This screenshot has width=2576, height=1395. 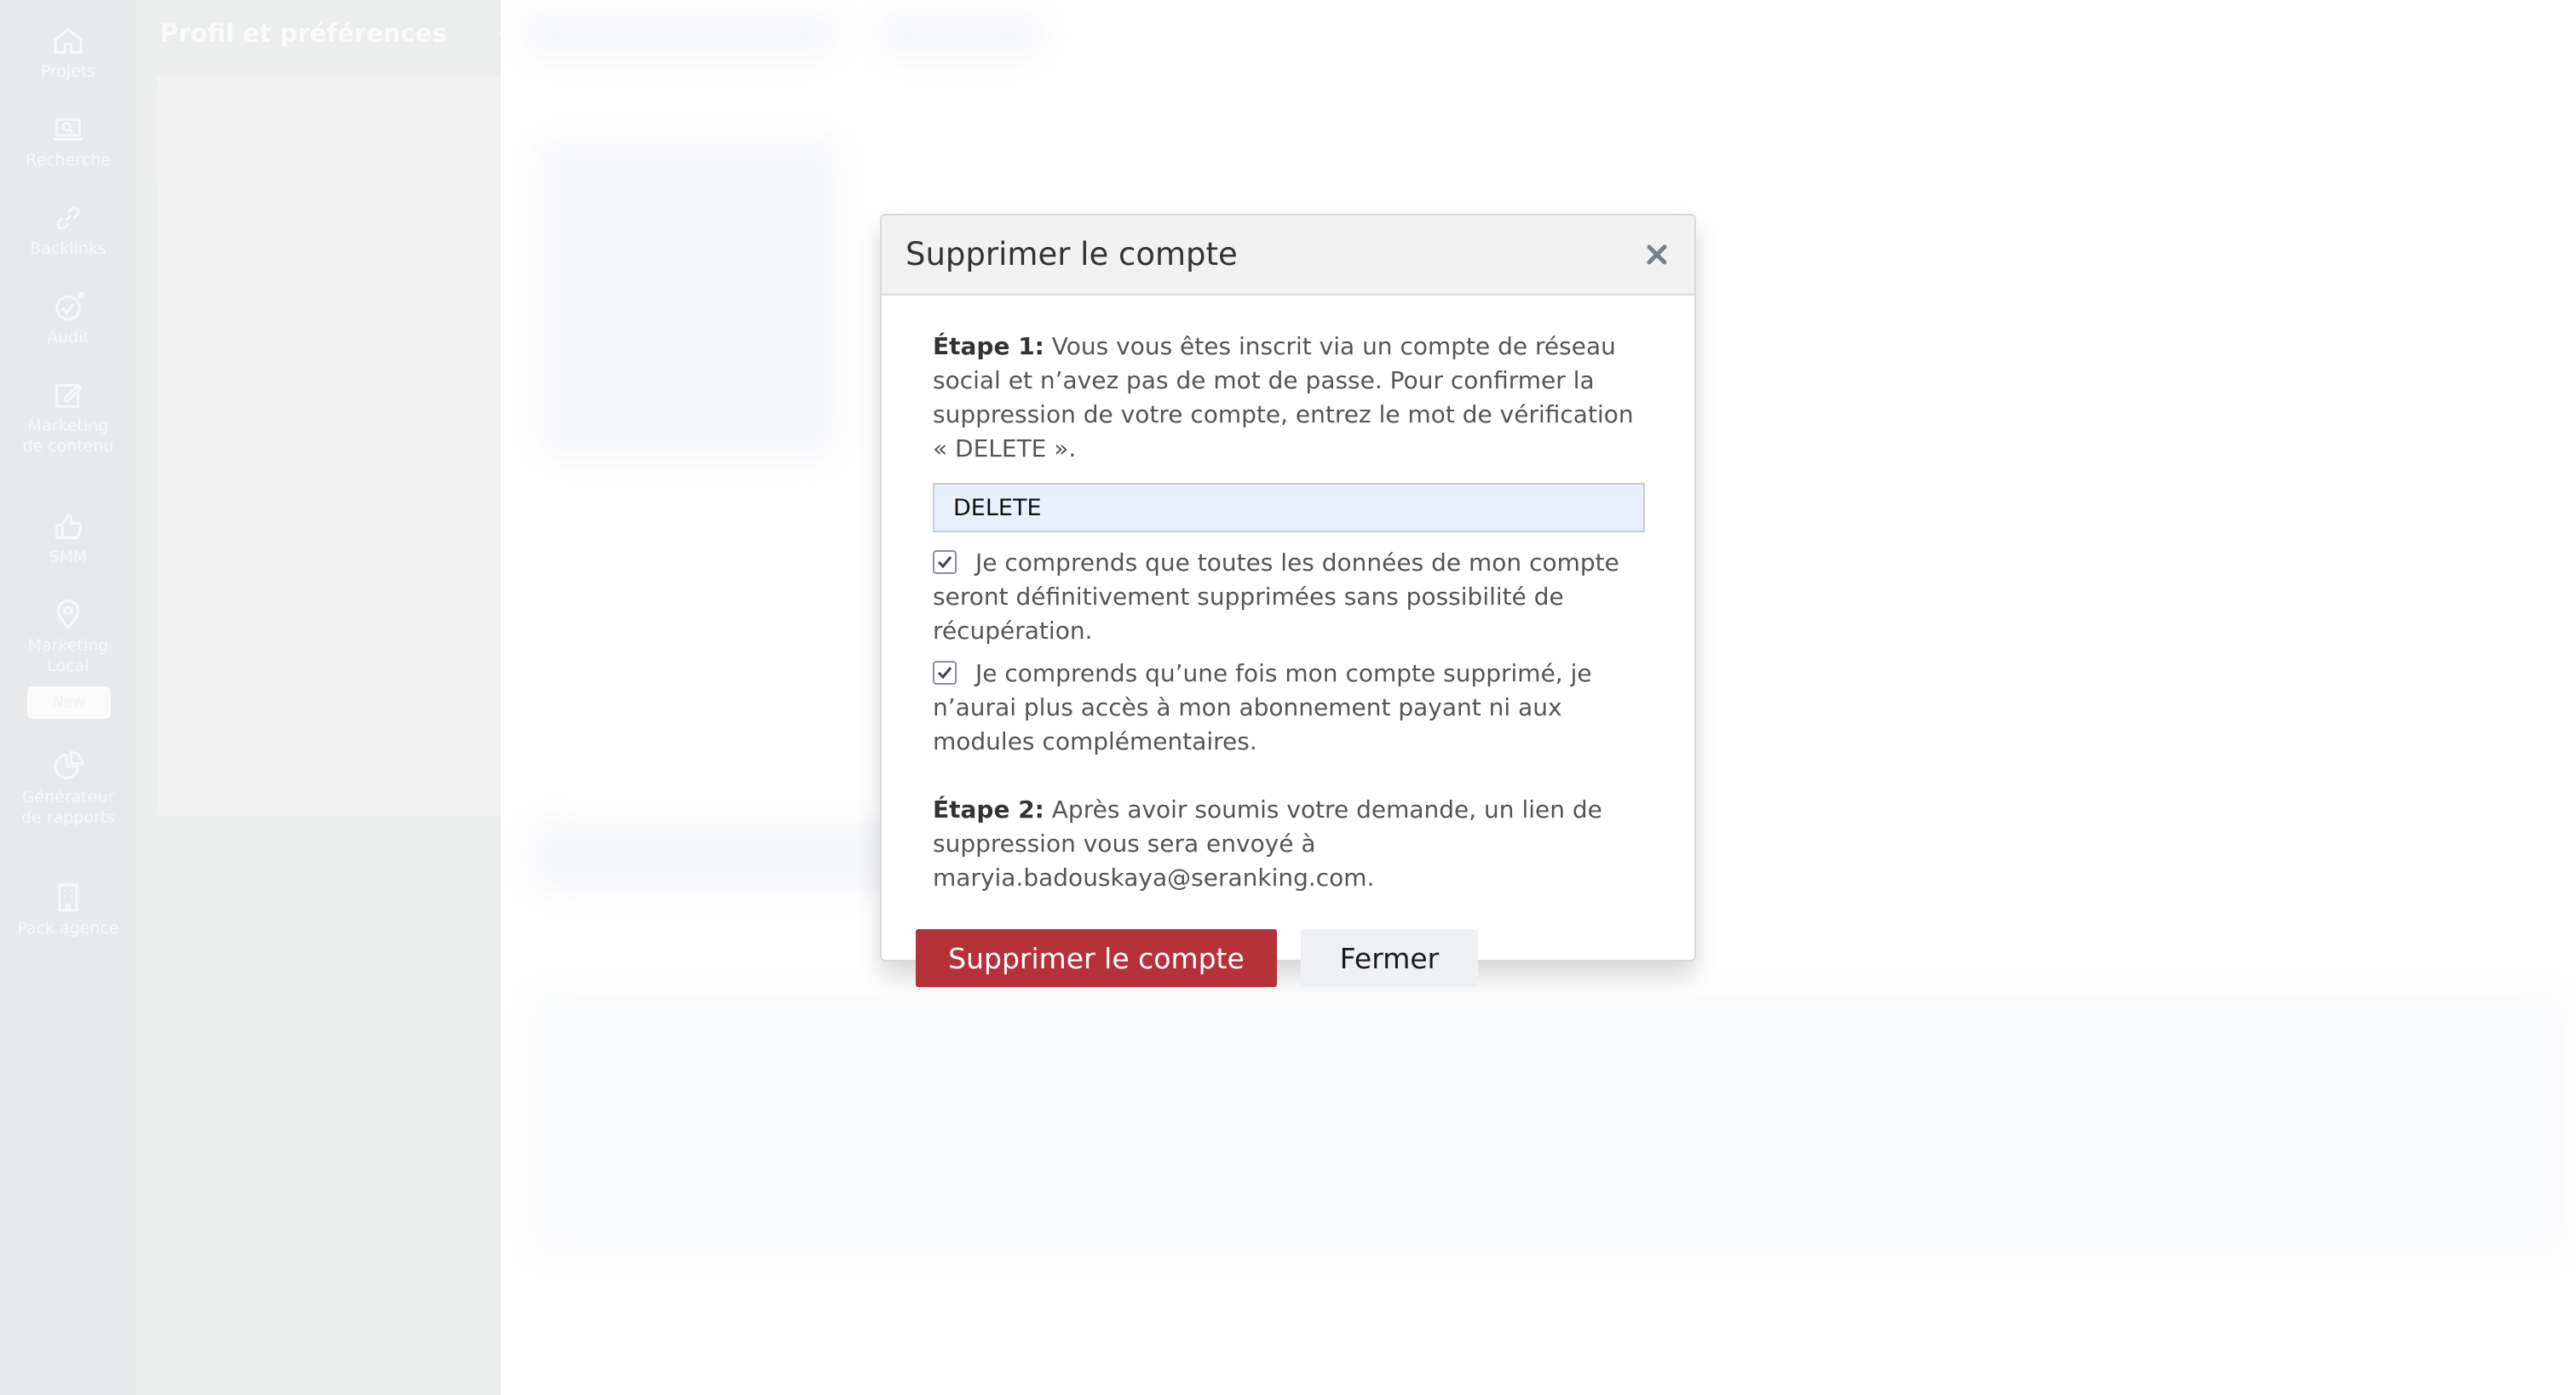 What do you see at coordinates (68, 160) in the screenshot?
I see `rail-label: Recherche` at bounding box center [68, 160].